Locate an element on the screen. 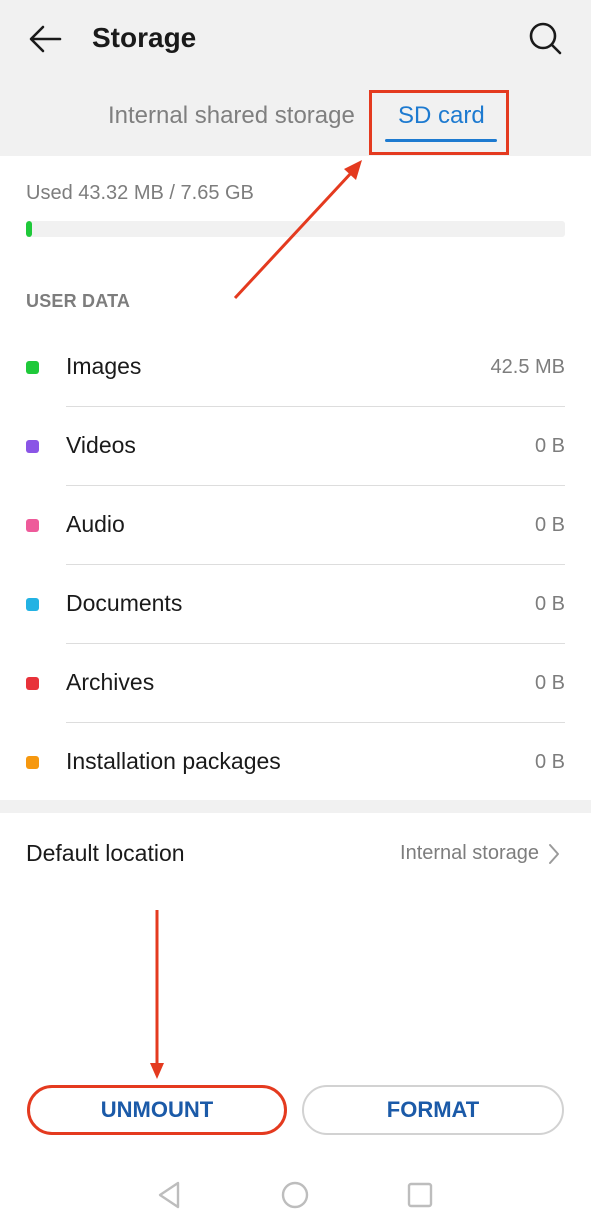 This screenshot has height=1229, width=591. list-item-videos: Videos 0 B is located at coordinates (295, 446).